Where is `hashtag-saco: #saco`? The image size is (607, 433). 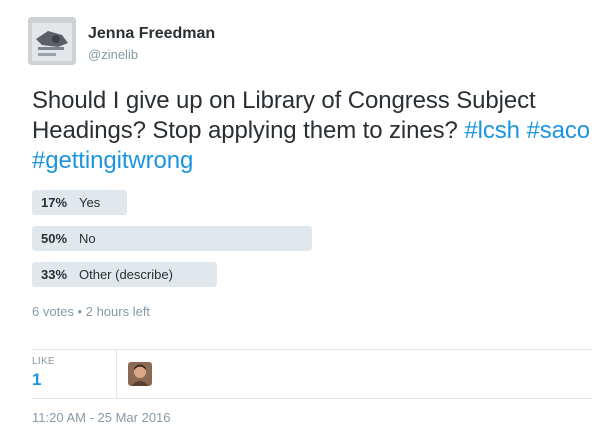 hashtag-saco: #saco is located at coordinates (559, 130).